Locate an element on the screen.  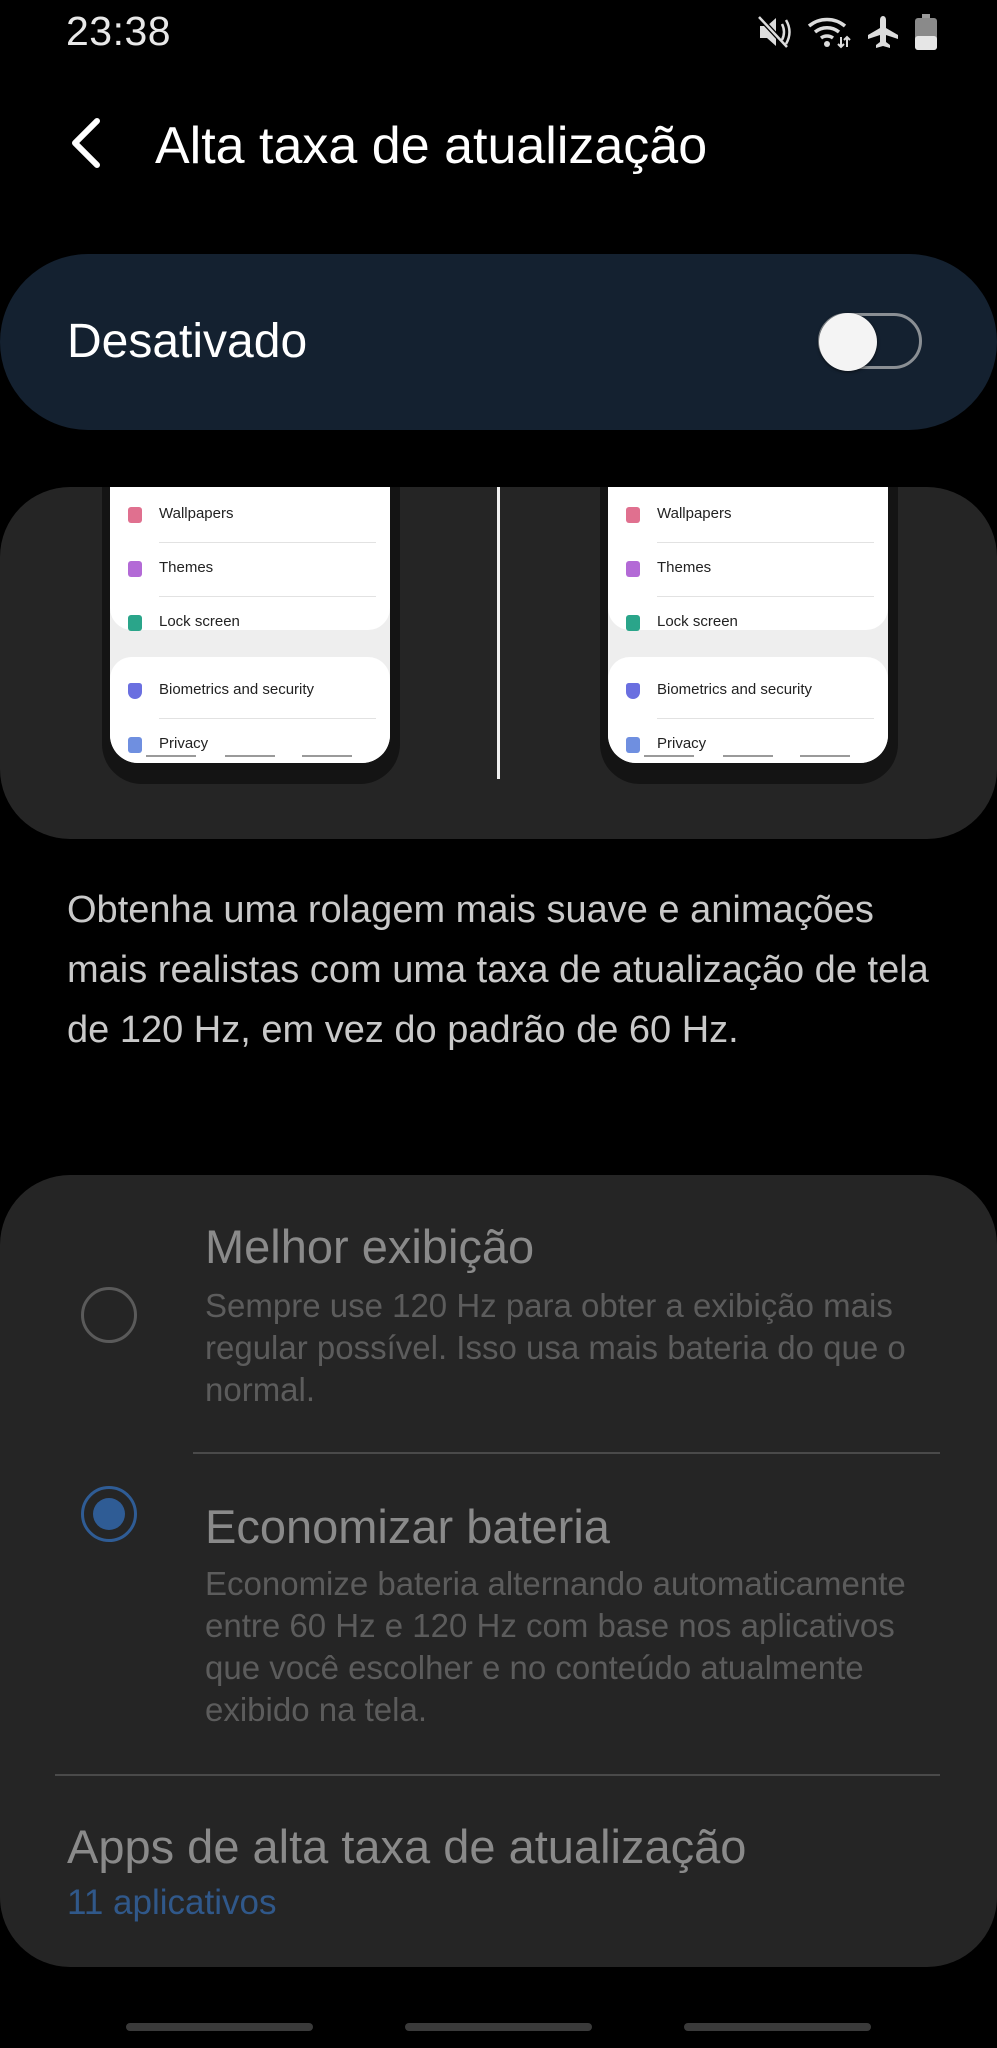
app-header: Alta taxa de atualização is located at coordinates (498, 150).